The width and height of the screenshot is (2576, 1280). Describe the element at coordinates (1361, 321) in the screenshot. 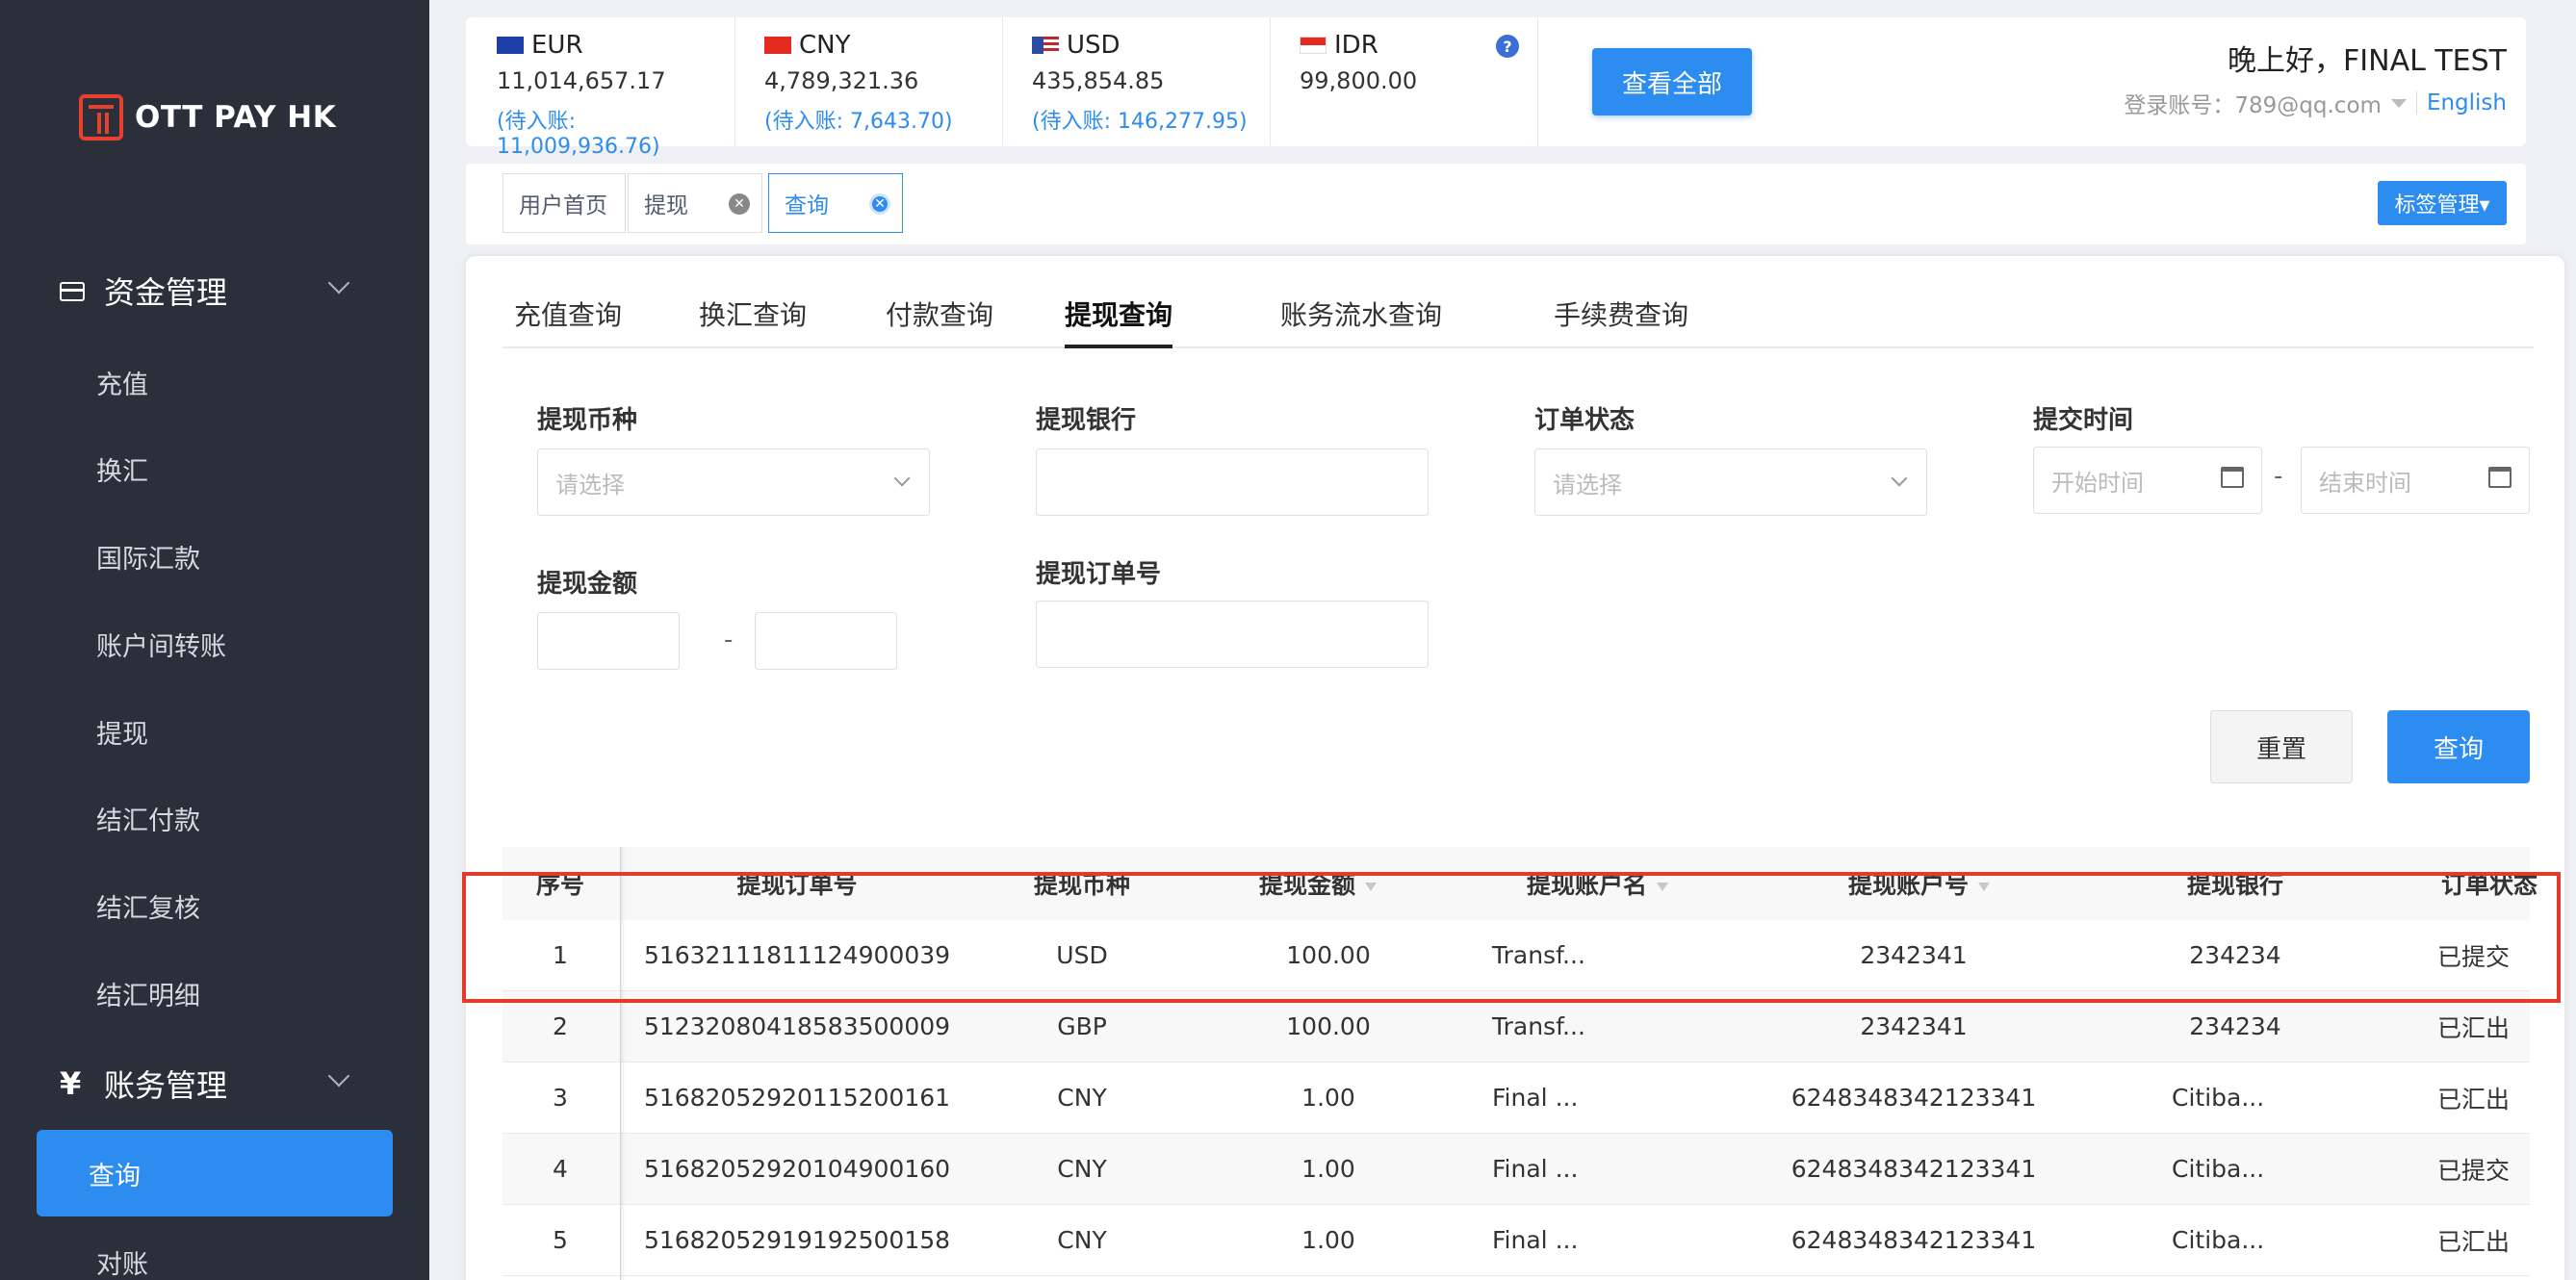

I see `tab-ledger-query: 账务流水查询` at that location.